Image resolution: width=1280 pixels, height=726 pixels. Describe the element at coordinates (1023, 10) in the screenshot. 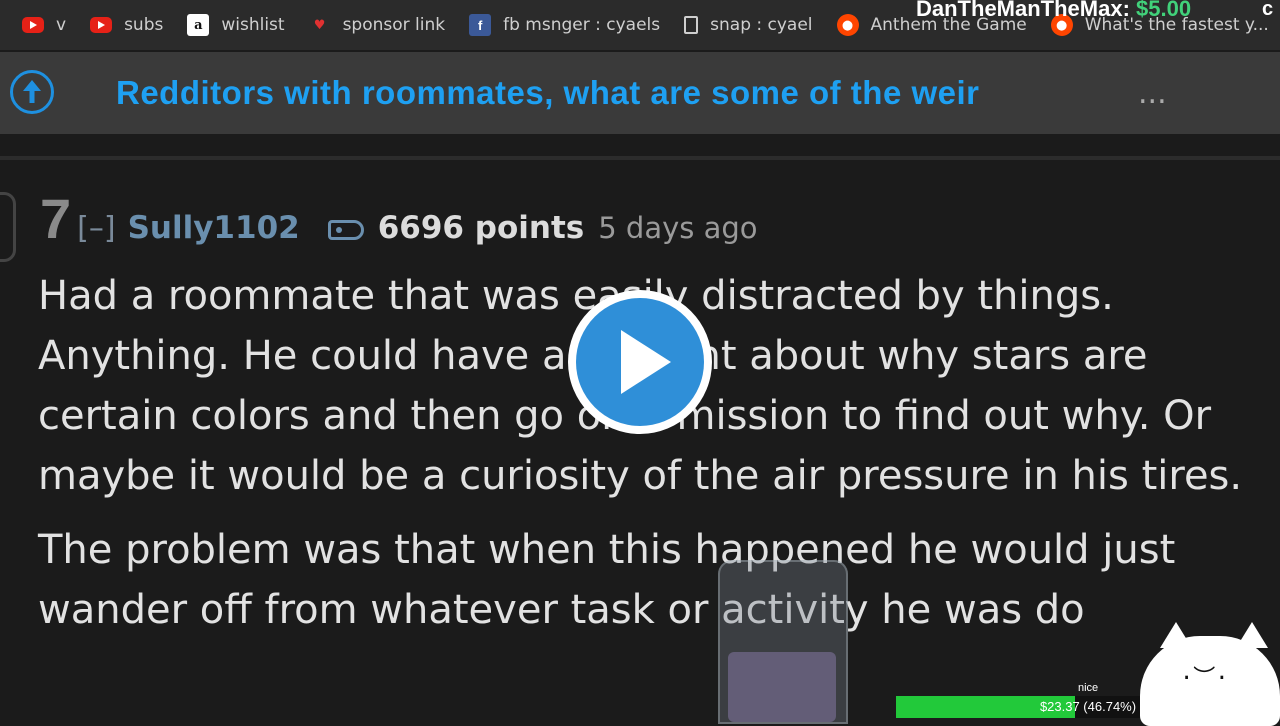

I see `donor-name: DanTheManTheMax:` at that location.